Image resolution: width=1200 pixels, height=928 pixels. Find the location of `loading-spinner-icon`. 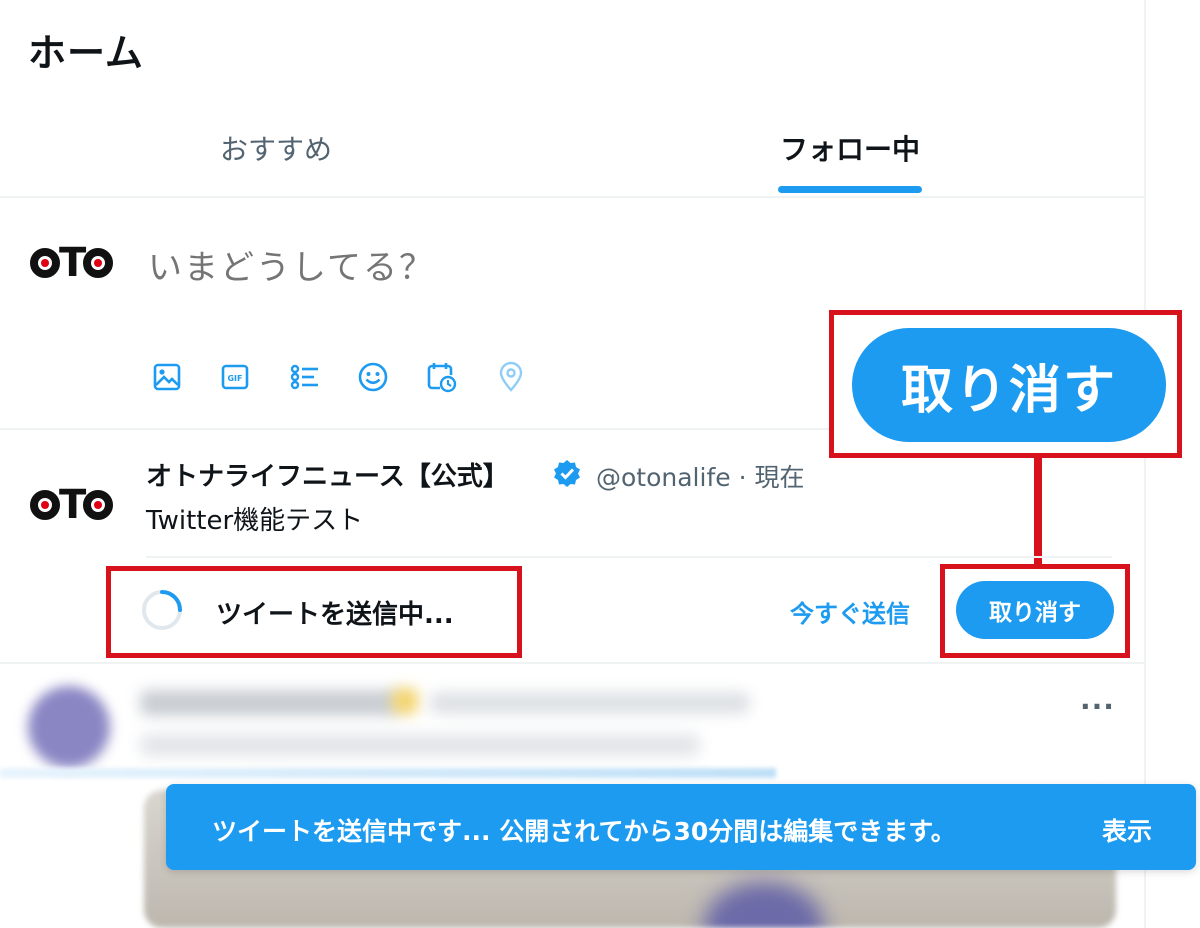

loading-spinner-icon is located at coordinates (162, 610).